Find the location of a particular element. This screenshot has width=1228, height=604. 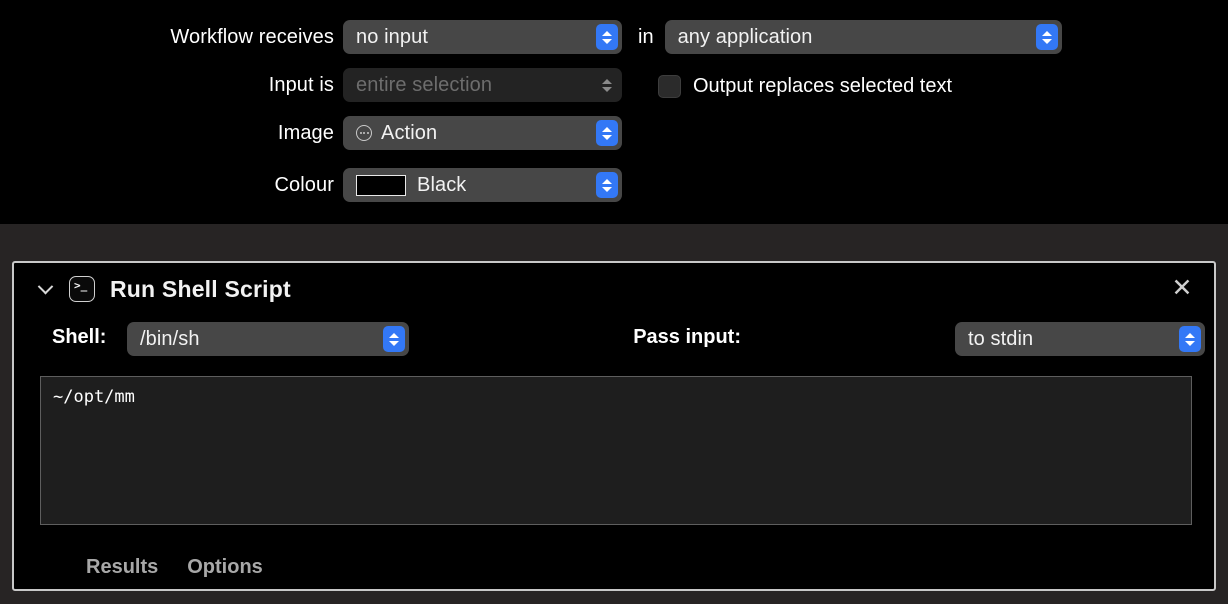

application-dropdown: any application is located at coordinates (863, 37).